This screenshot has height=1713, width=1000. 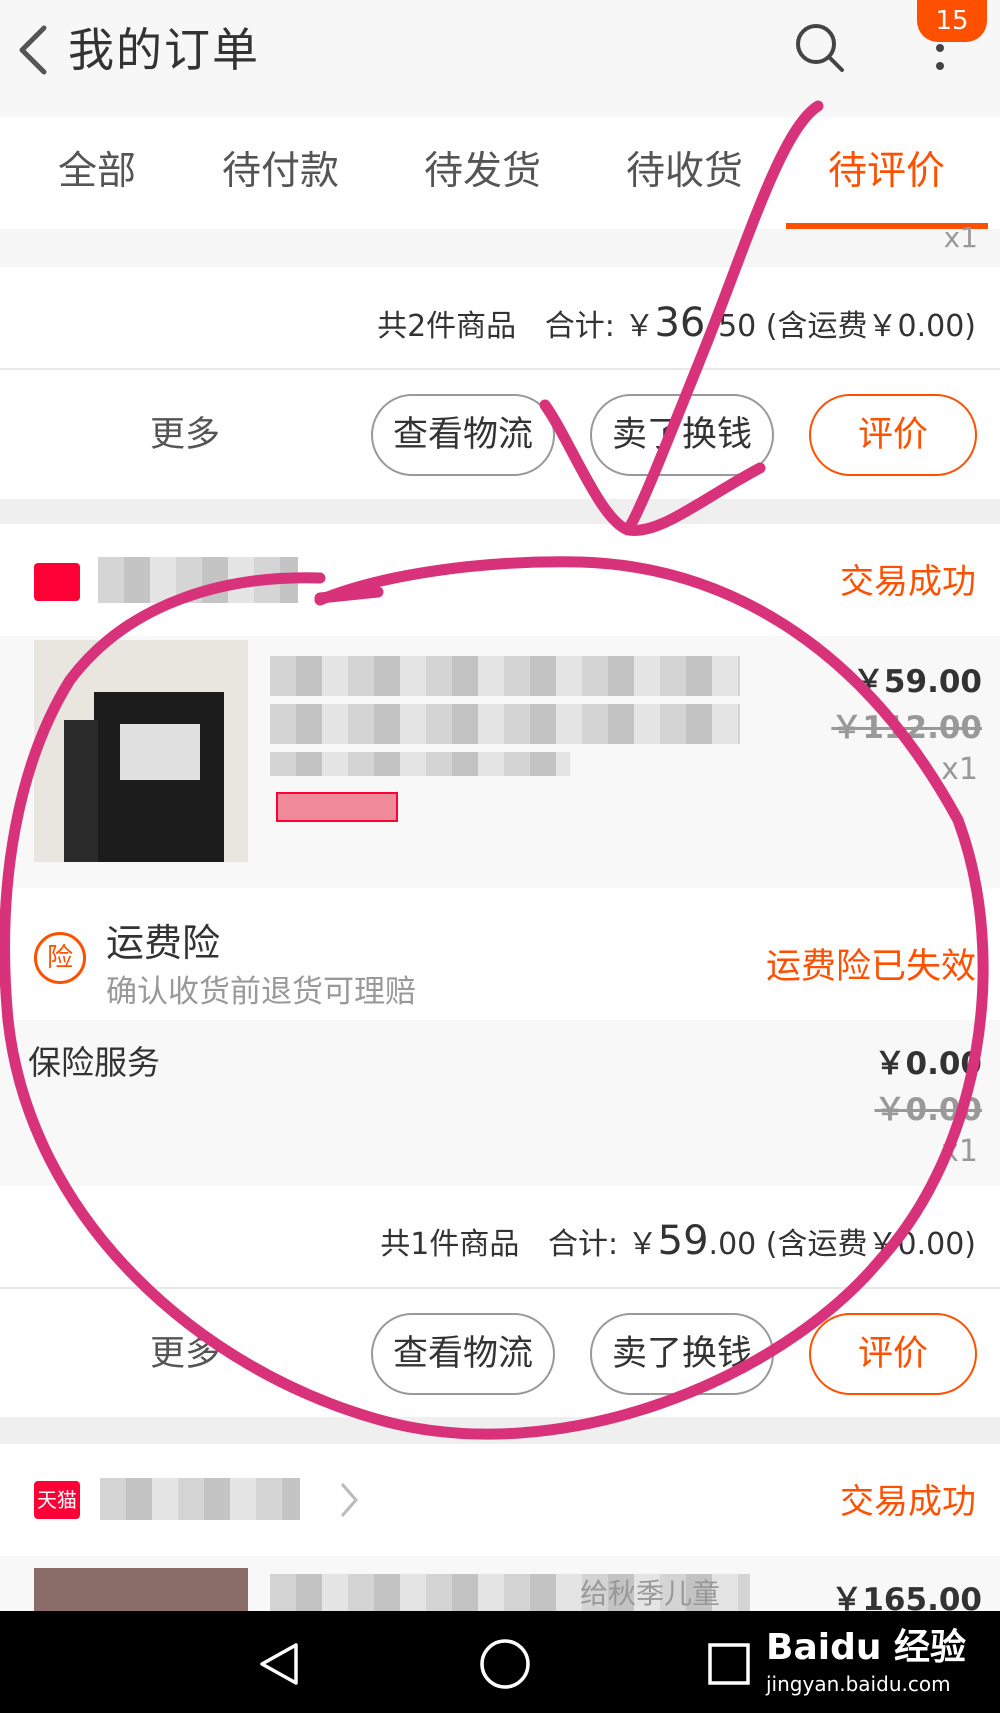 I want to click on total-integer: 36., so click(x=686, y=323).